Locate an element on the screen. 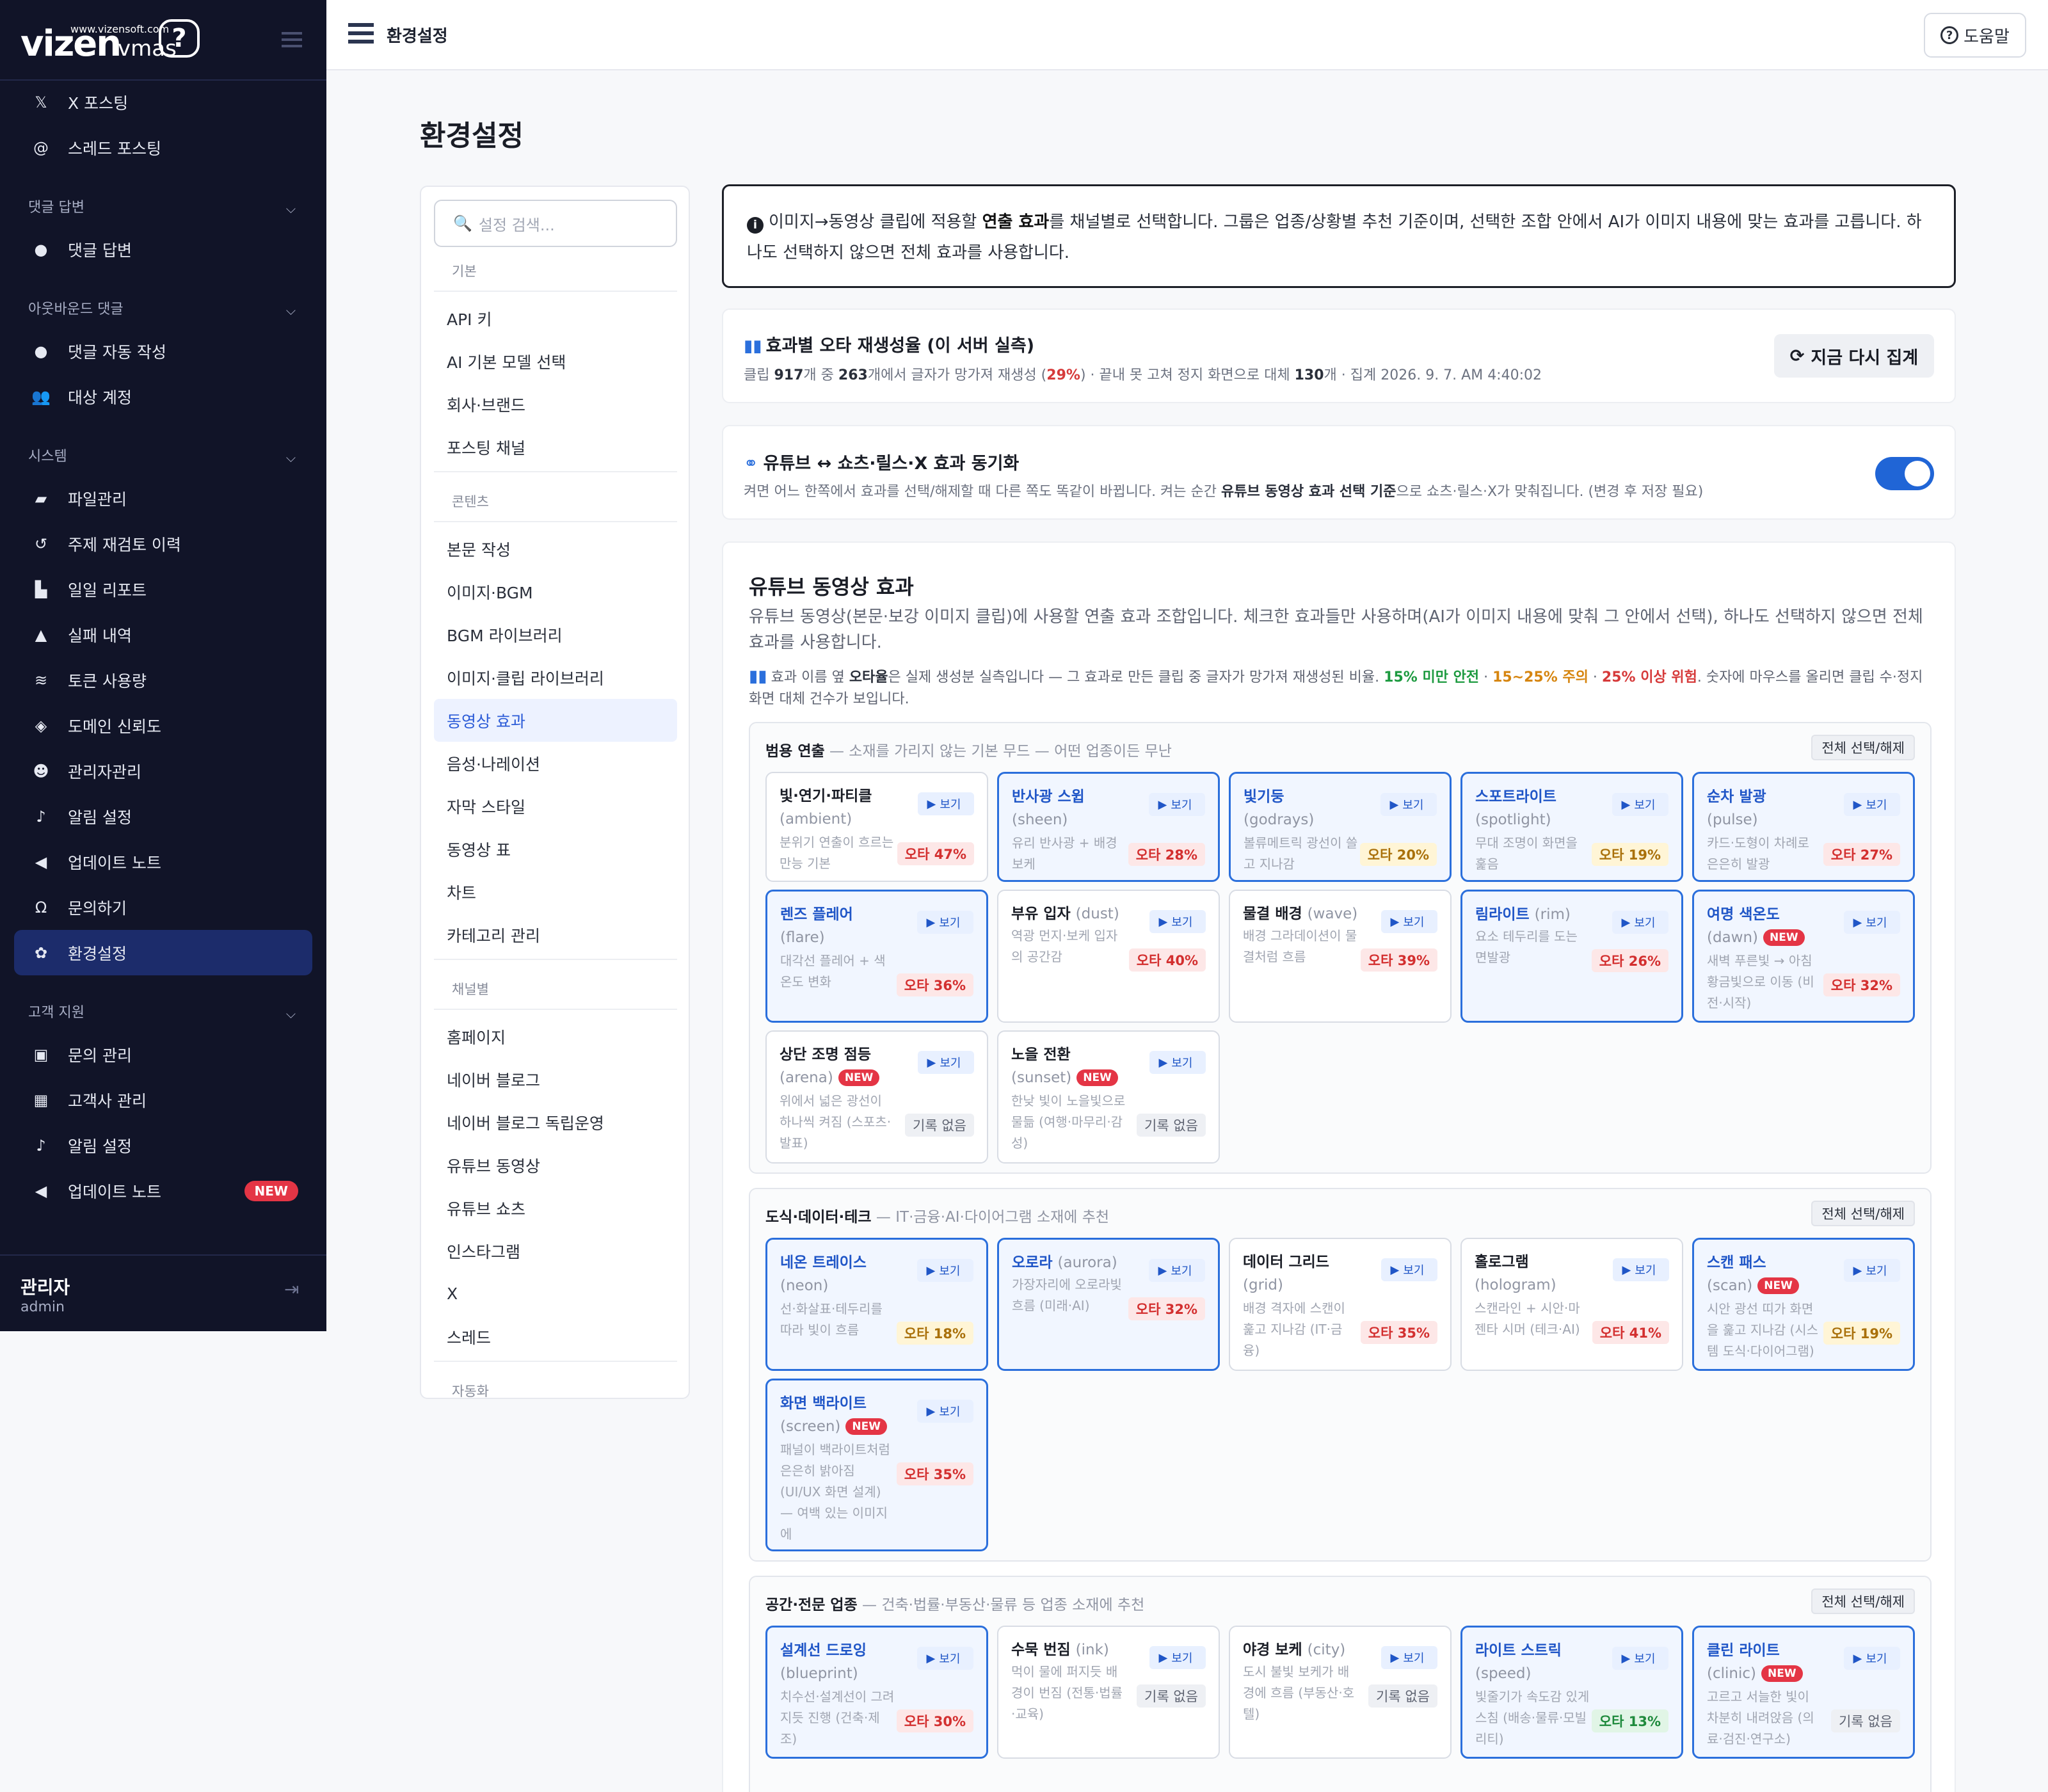 The image size is (2048, 1792). settings-item: 홈페이지 is located at coordinates (555, 1036).